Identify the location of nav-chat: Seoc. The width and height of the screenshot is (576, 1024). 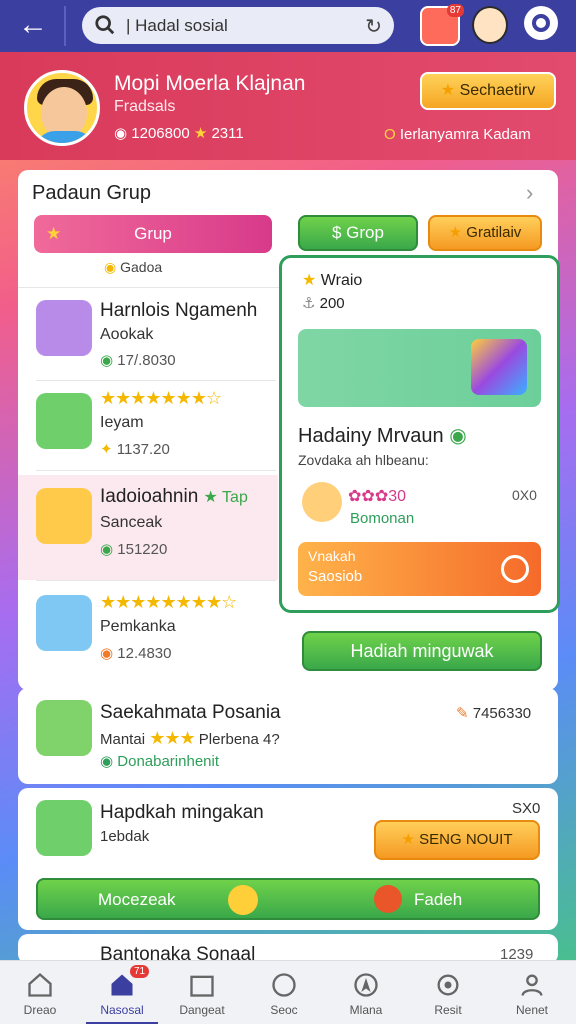
(284, 992).